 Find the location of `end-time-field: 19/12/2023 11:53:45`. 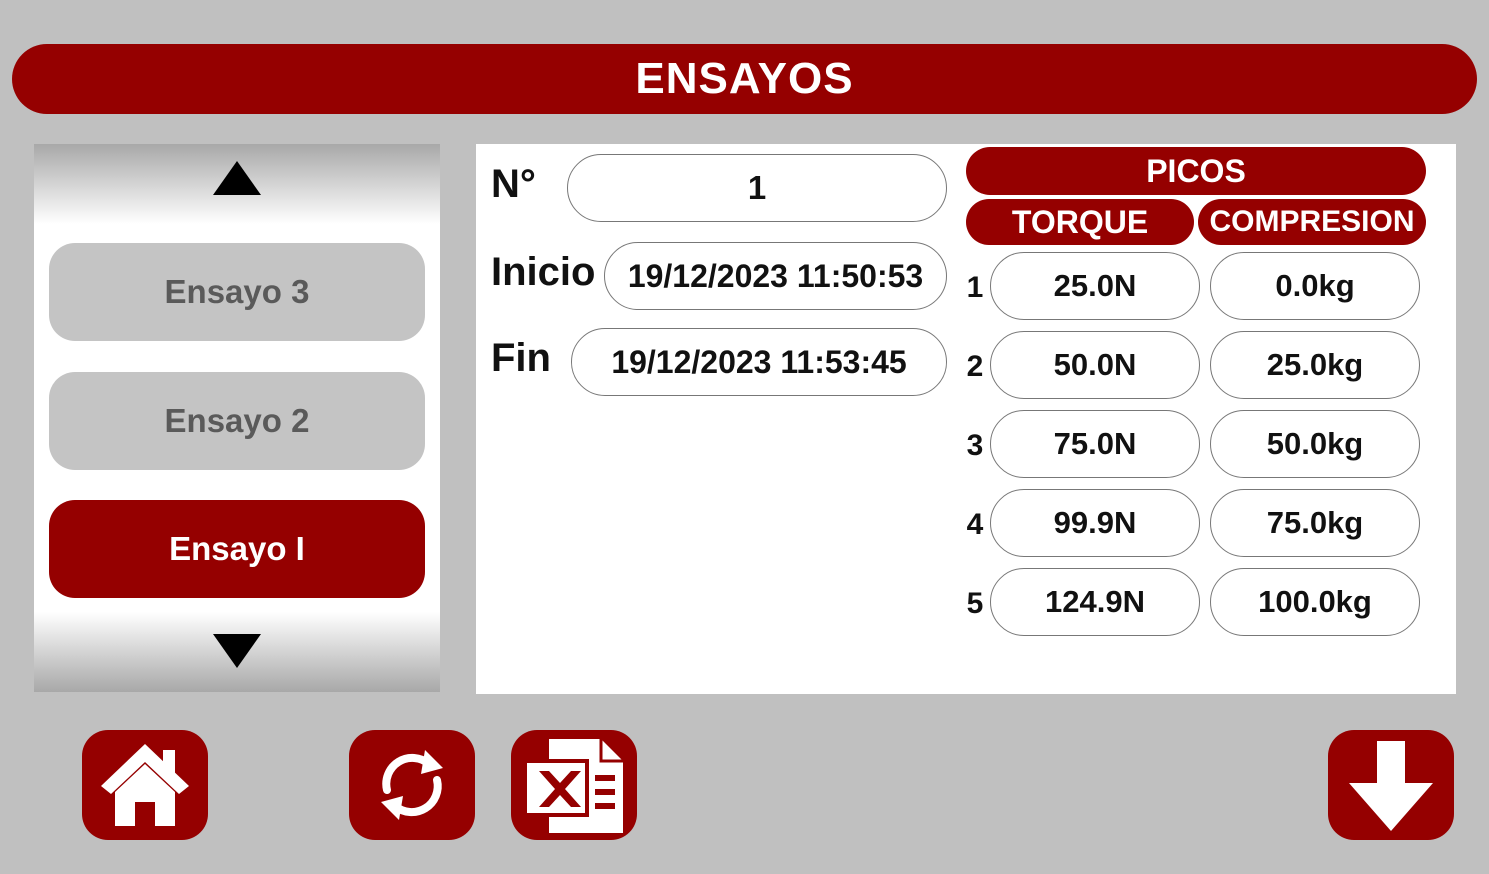

end-time-field: 19/12/2023 11:53:45 is located at coordinates (759, 362).